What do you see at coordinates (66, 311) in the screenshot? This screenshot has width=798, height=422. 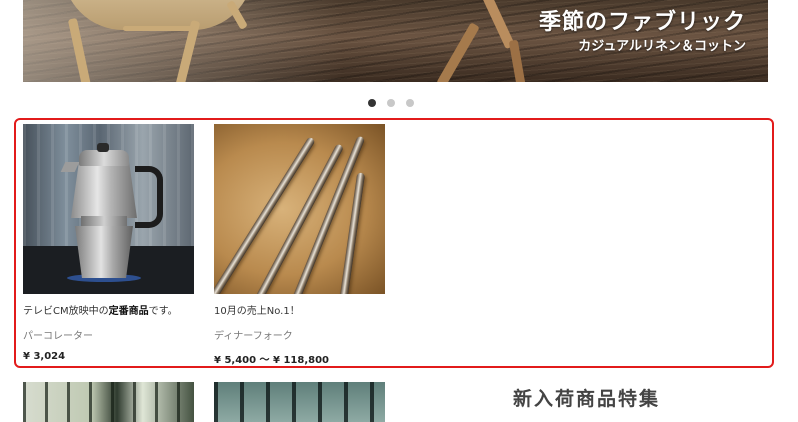 I see `catch-text: テレビCM放映中の` at bounding box center [66, 311].